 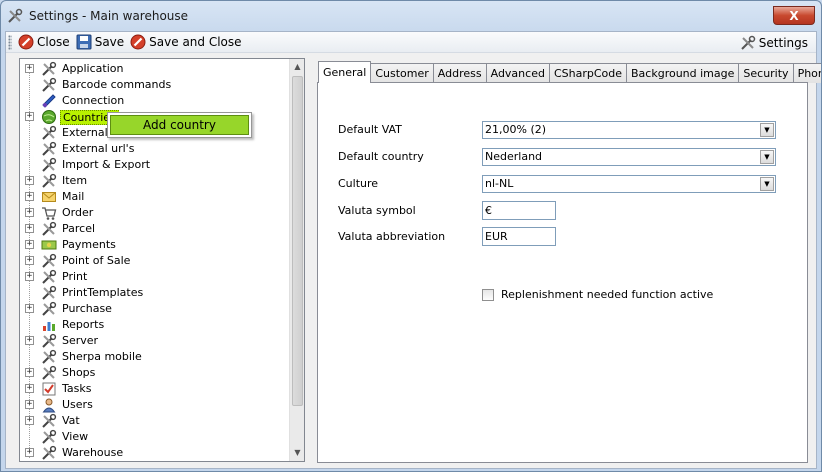 I want to click on tree-item-users: + Users, so click(x=155, y=405).